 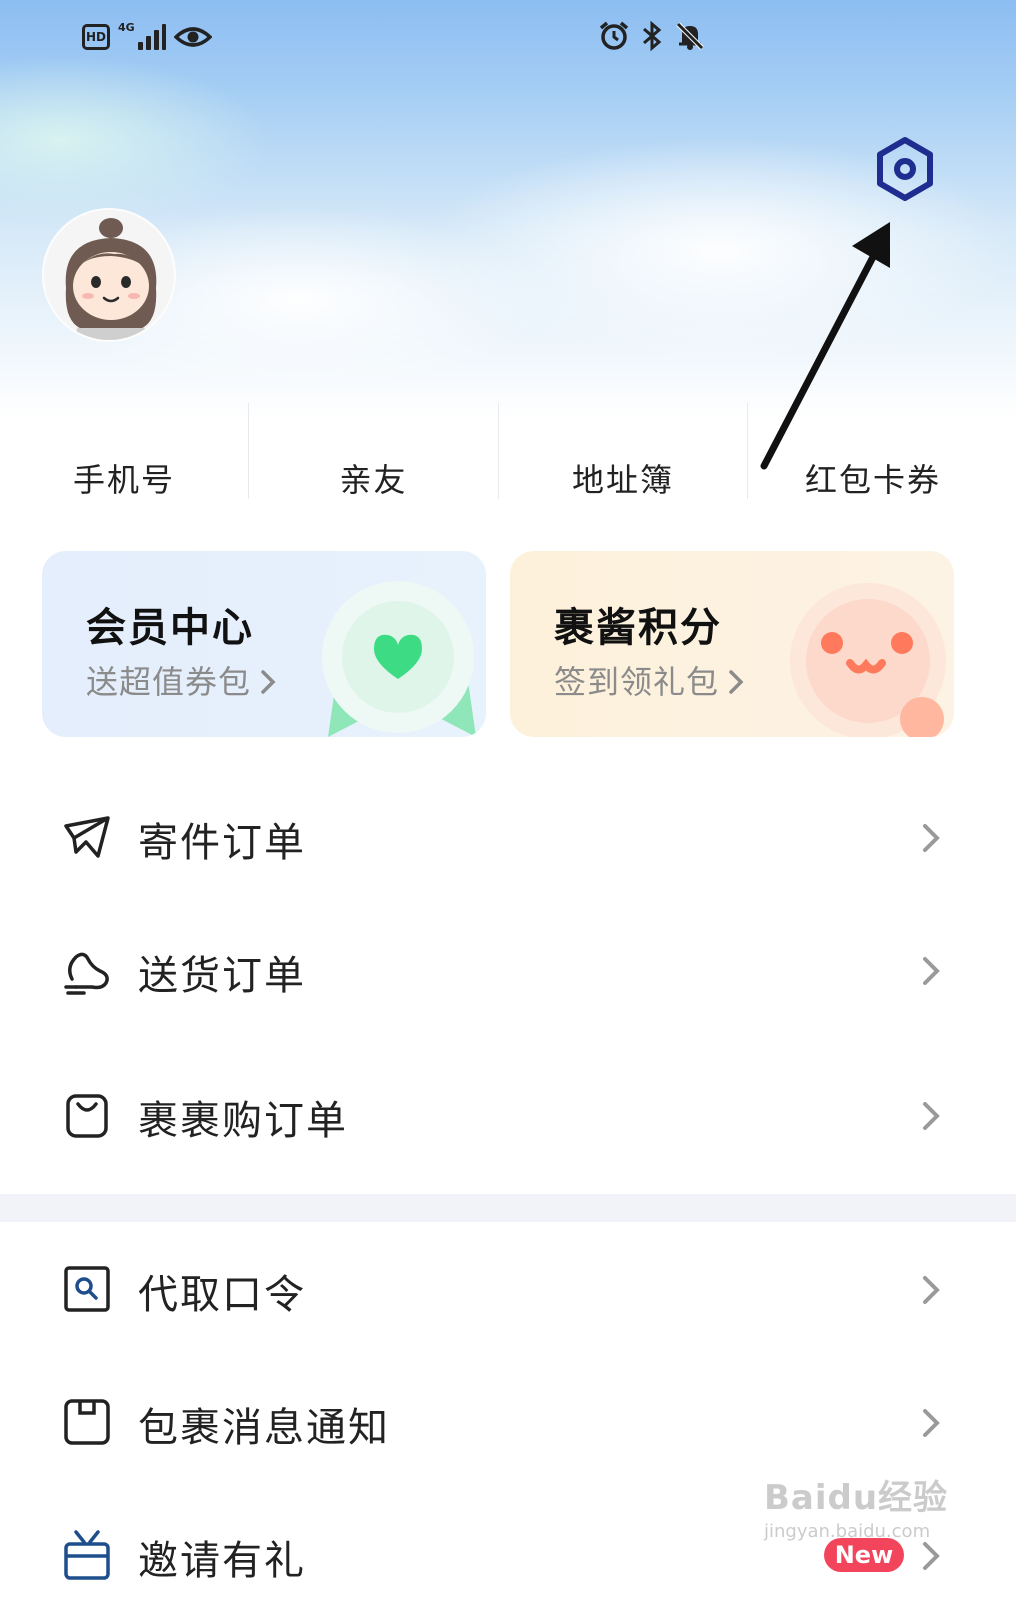 I want to click on watermark-sub-text: jingyan.baidu.com, so click(x=847, y=1531).